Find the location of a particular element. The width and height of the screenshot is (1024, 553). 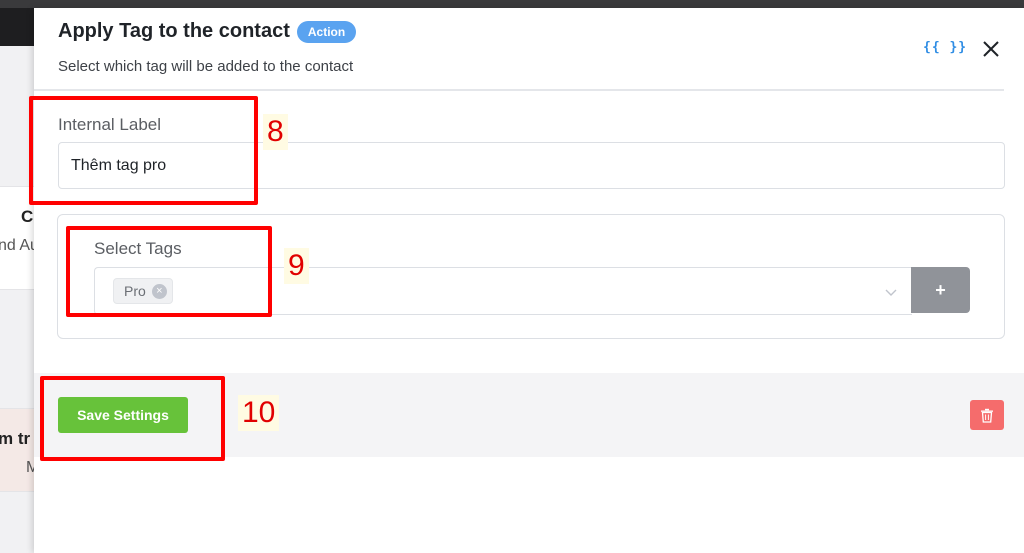

tag-chip-label: Pro is located at coordinates (135, 291).